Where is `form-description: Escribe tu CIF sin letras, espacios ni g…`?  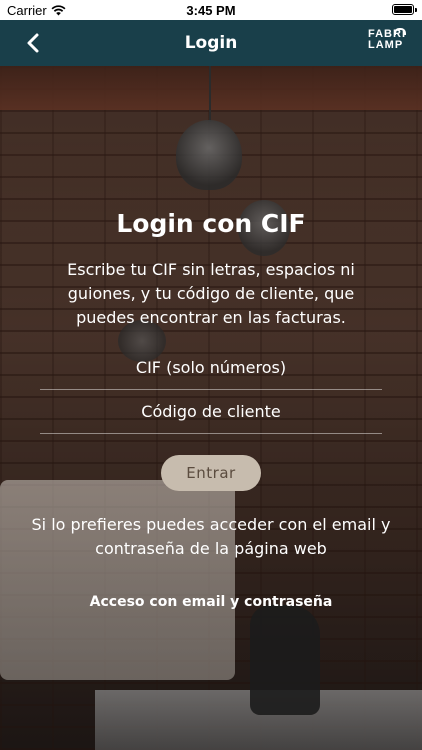 form-description: Escribe tu CIF sin letras, espacios ni g… is located at coordinates (211, 293).